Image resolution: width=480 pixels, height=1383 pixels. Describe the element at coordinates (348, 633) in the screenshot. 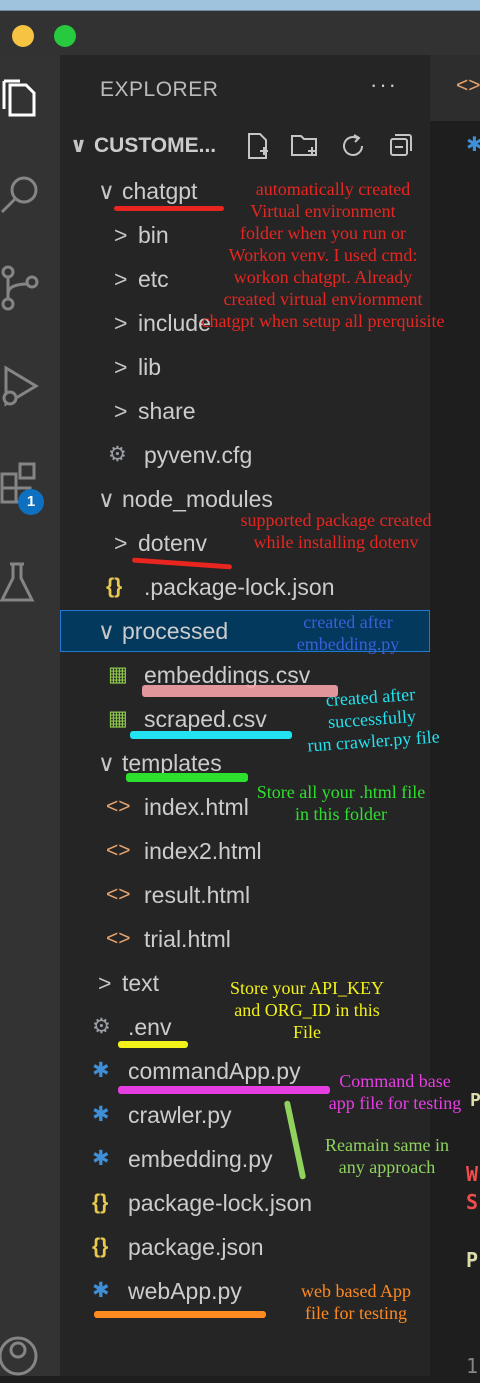

I see `annotation-processed: created after embedding.py` at that location.